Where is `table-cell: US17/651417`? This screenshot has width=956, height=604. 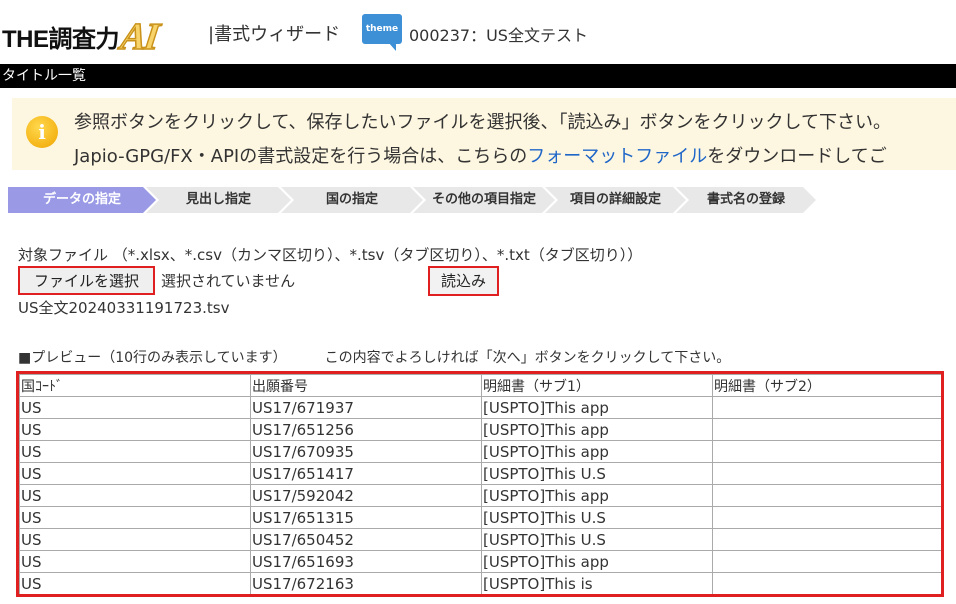 table-cell: US17/651417 is located at coordinates (366, 473).